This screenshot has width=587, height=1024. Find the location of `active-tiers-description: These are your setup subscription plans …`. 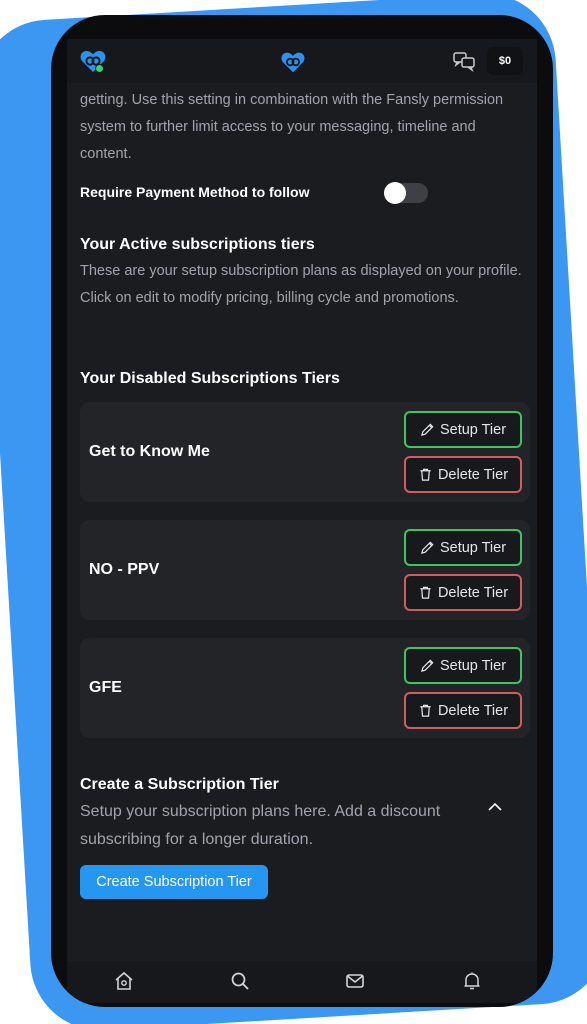

active-tiers-description: These are your setup subscription plans … is located at coordinates (301, 284).